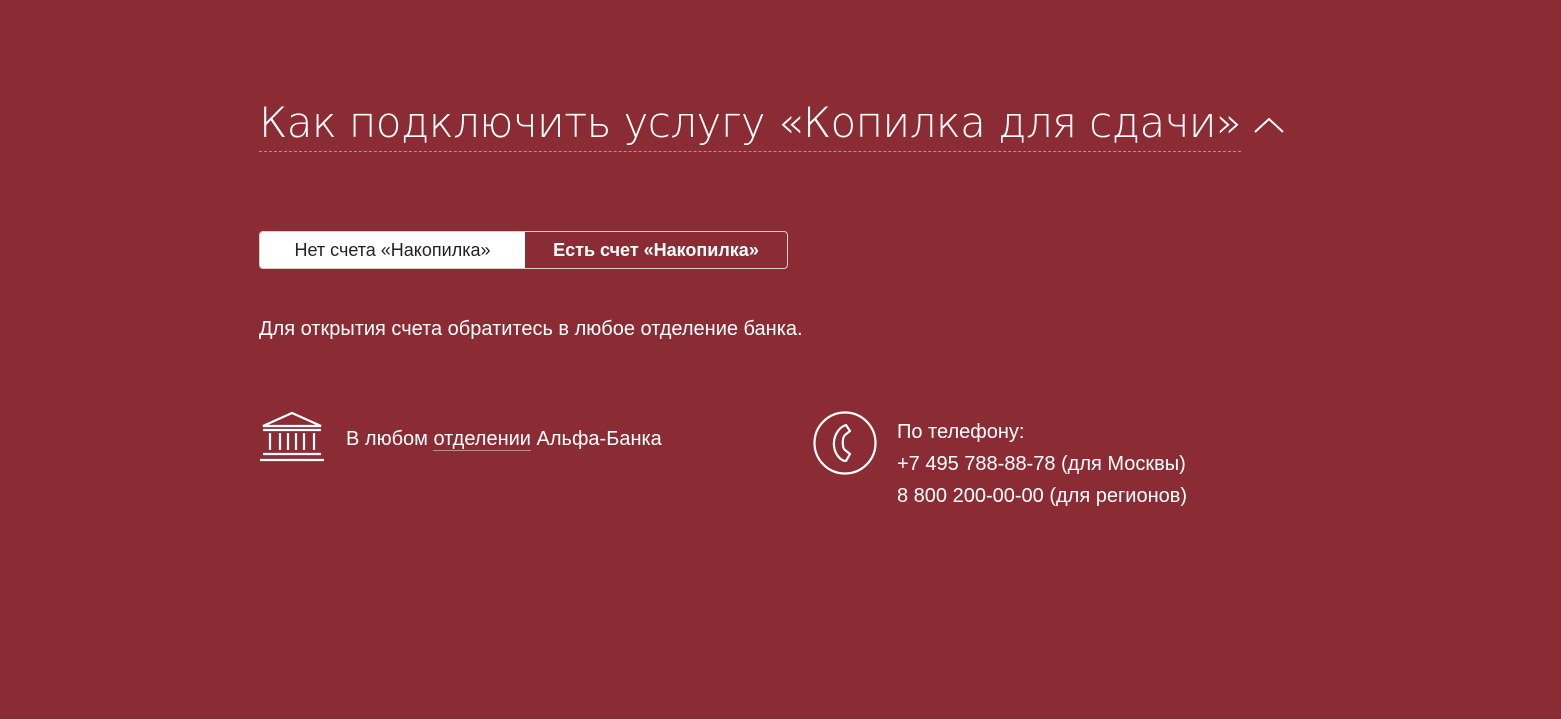 This screenshot has height=719, width=1561. I want to click on chevron-up-icon, so click(1269, 125).